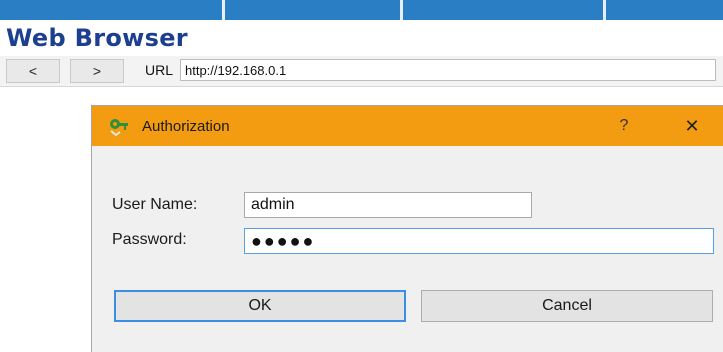  I want to click on dialog-title: Authorization, so click(186, 126).